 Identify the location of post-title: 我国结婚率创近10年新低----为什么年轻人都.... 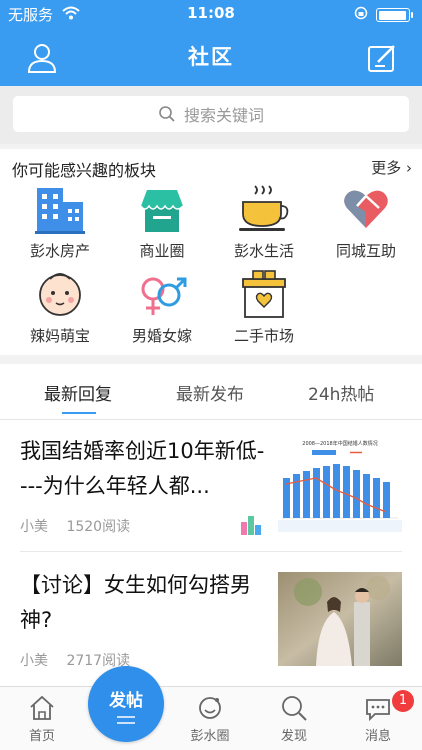
(144, 469).